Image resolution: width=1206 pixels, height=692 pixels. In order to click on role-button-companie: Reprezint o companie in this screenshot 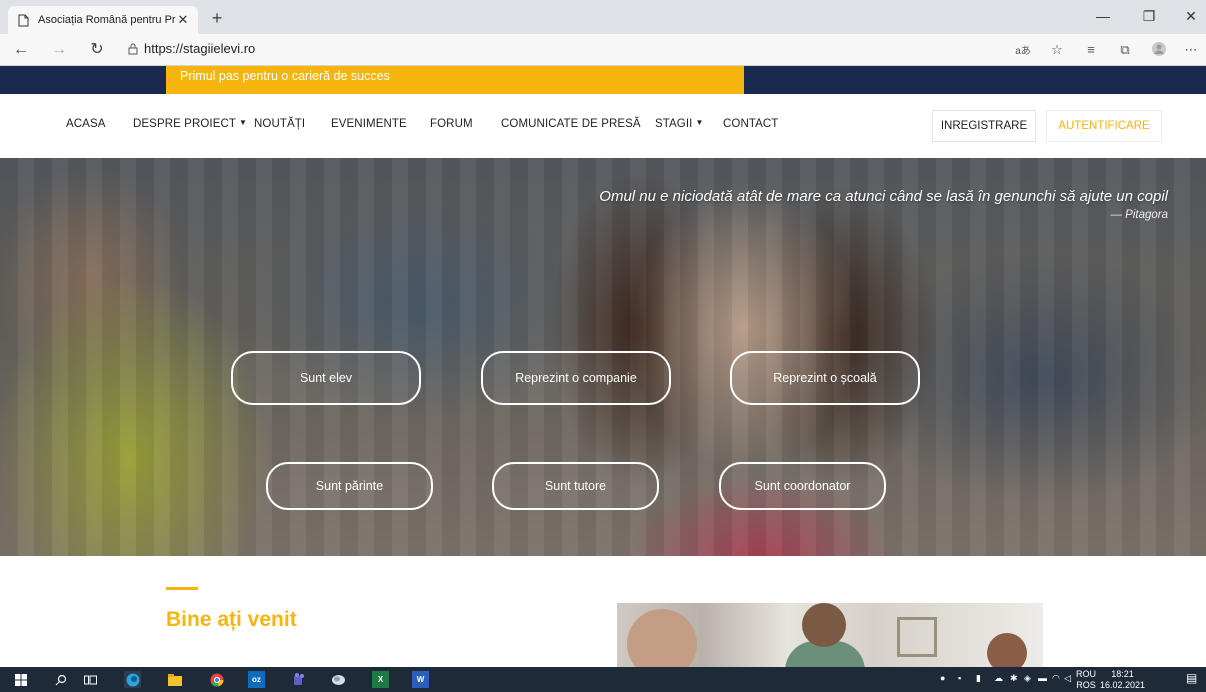, I will do `click(576, 378)`.